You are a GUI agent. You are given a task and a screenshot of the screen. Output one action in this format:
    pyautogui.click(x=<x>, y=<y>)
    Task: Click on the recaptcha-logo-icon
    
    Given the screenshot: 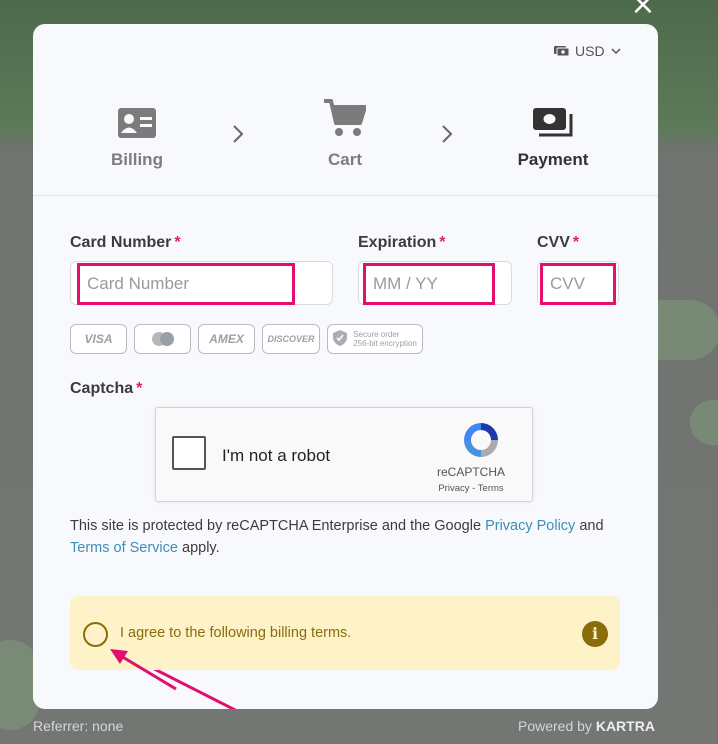 What is the action you would take?
    pyautogui.click(x=481, y=442)
    